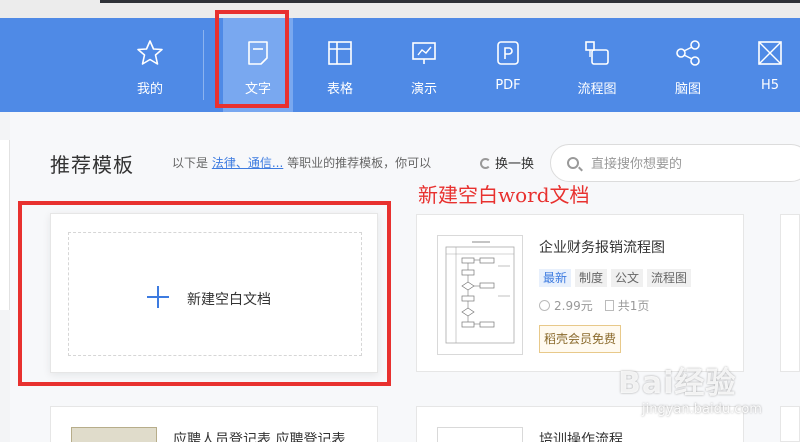 This screenshot has height=442, width=800. I want to click on nav-label: 我的, so click(149, 89).